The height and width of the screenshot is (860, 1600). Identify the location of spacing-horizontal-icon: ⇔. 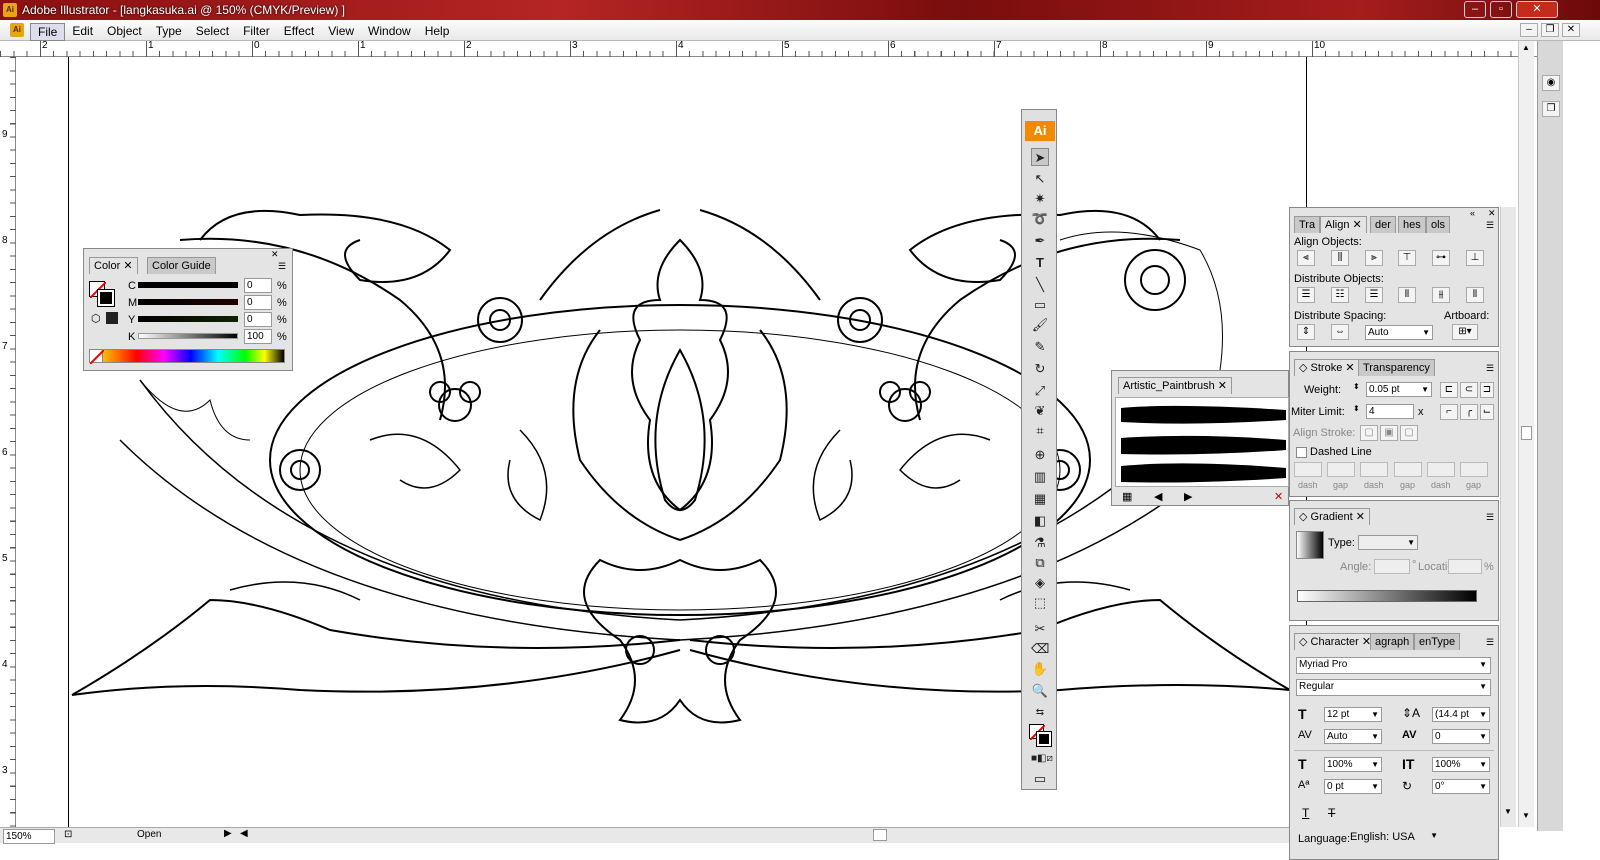
(1340, 332).